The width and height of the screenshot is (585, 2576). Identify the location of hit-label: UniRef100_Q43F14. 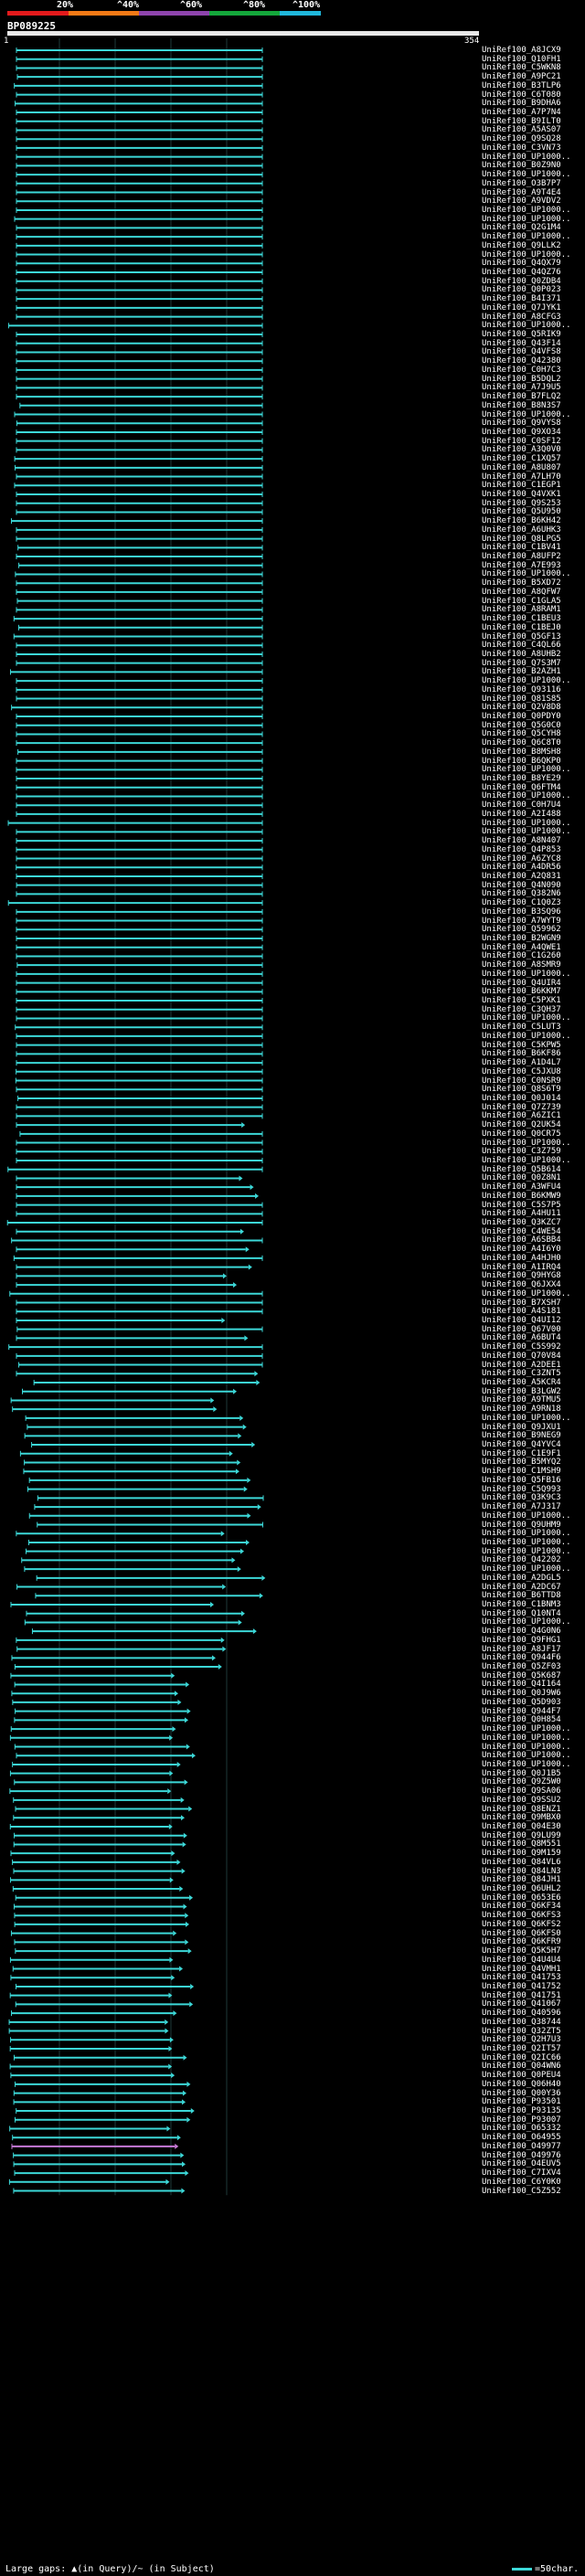
(534, 343).